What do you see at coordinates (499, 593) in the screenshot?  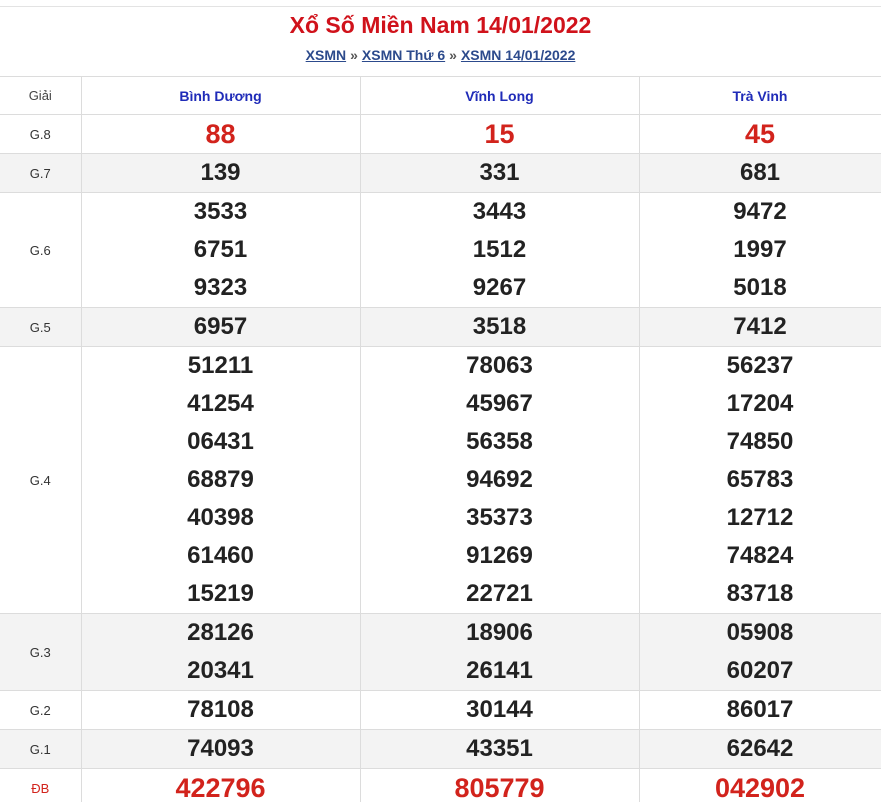 I see `result-number: 22721` at bounding box center [499, 593].